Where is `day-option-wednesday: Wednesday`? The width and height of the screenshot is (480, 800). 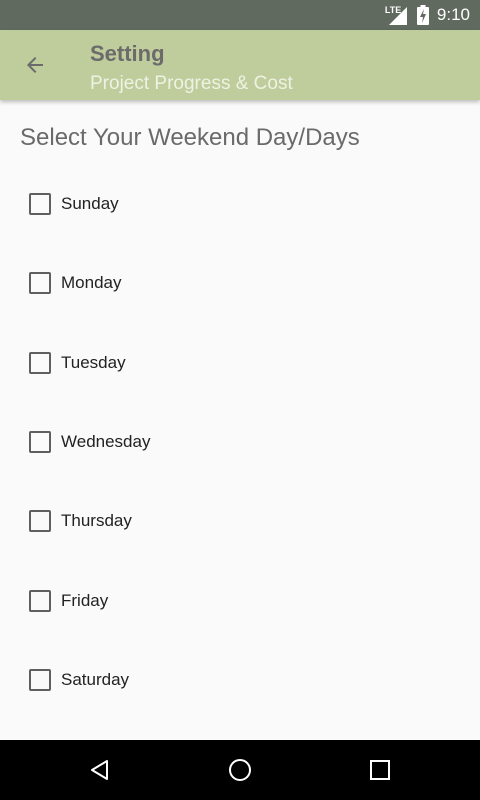
day-option-wednesday: Wednesday is located at coordinates (240, 442).